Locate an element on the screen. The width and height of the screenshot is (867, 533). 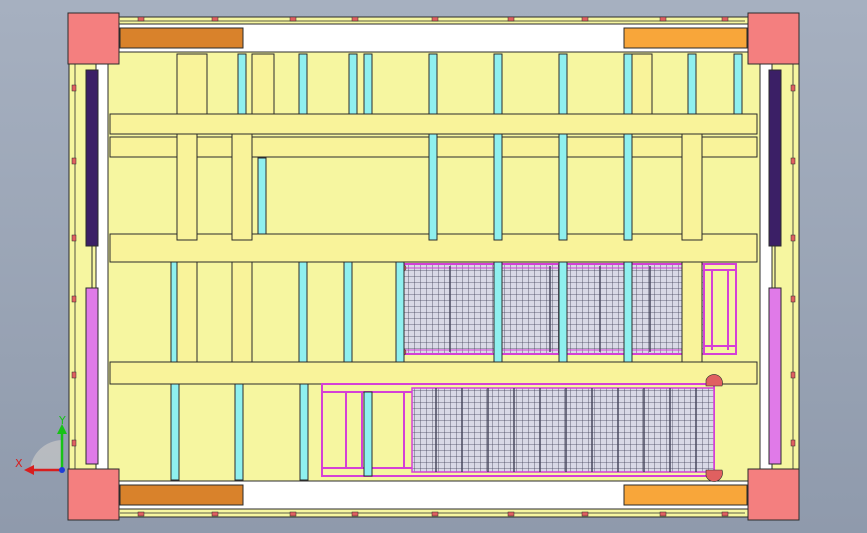
corner-block-bottom-right is located at coordinates (773, 494).